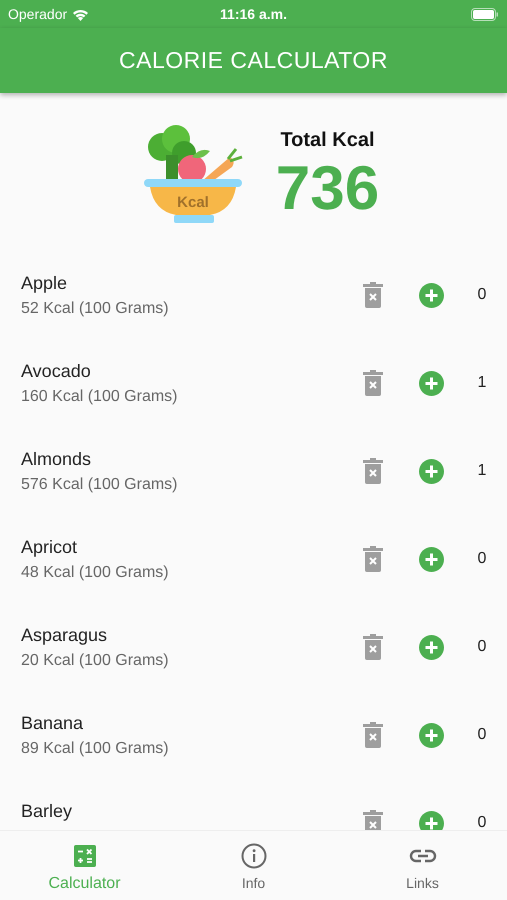  I want to click on food-name: Asparagus, so click(64, 635).